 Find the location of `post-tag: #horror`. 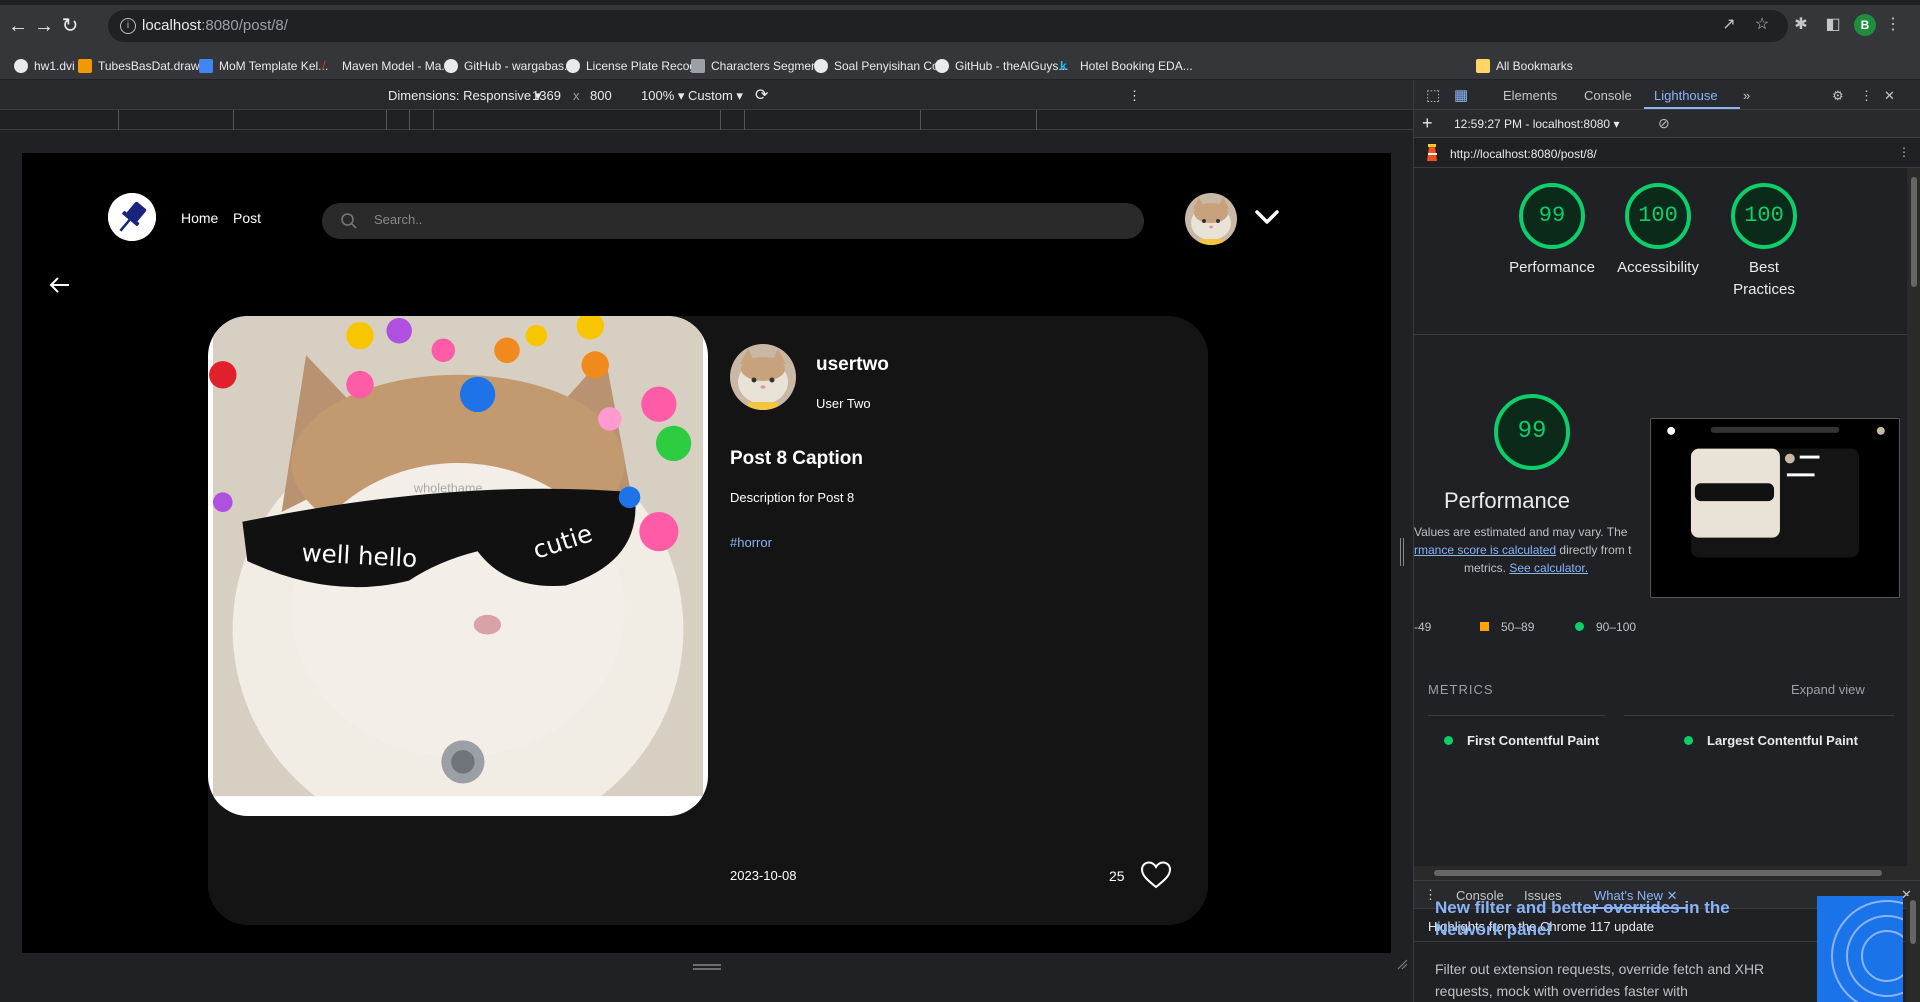

post-tag: #horror is located at coordinates (751, 542).